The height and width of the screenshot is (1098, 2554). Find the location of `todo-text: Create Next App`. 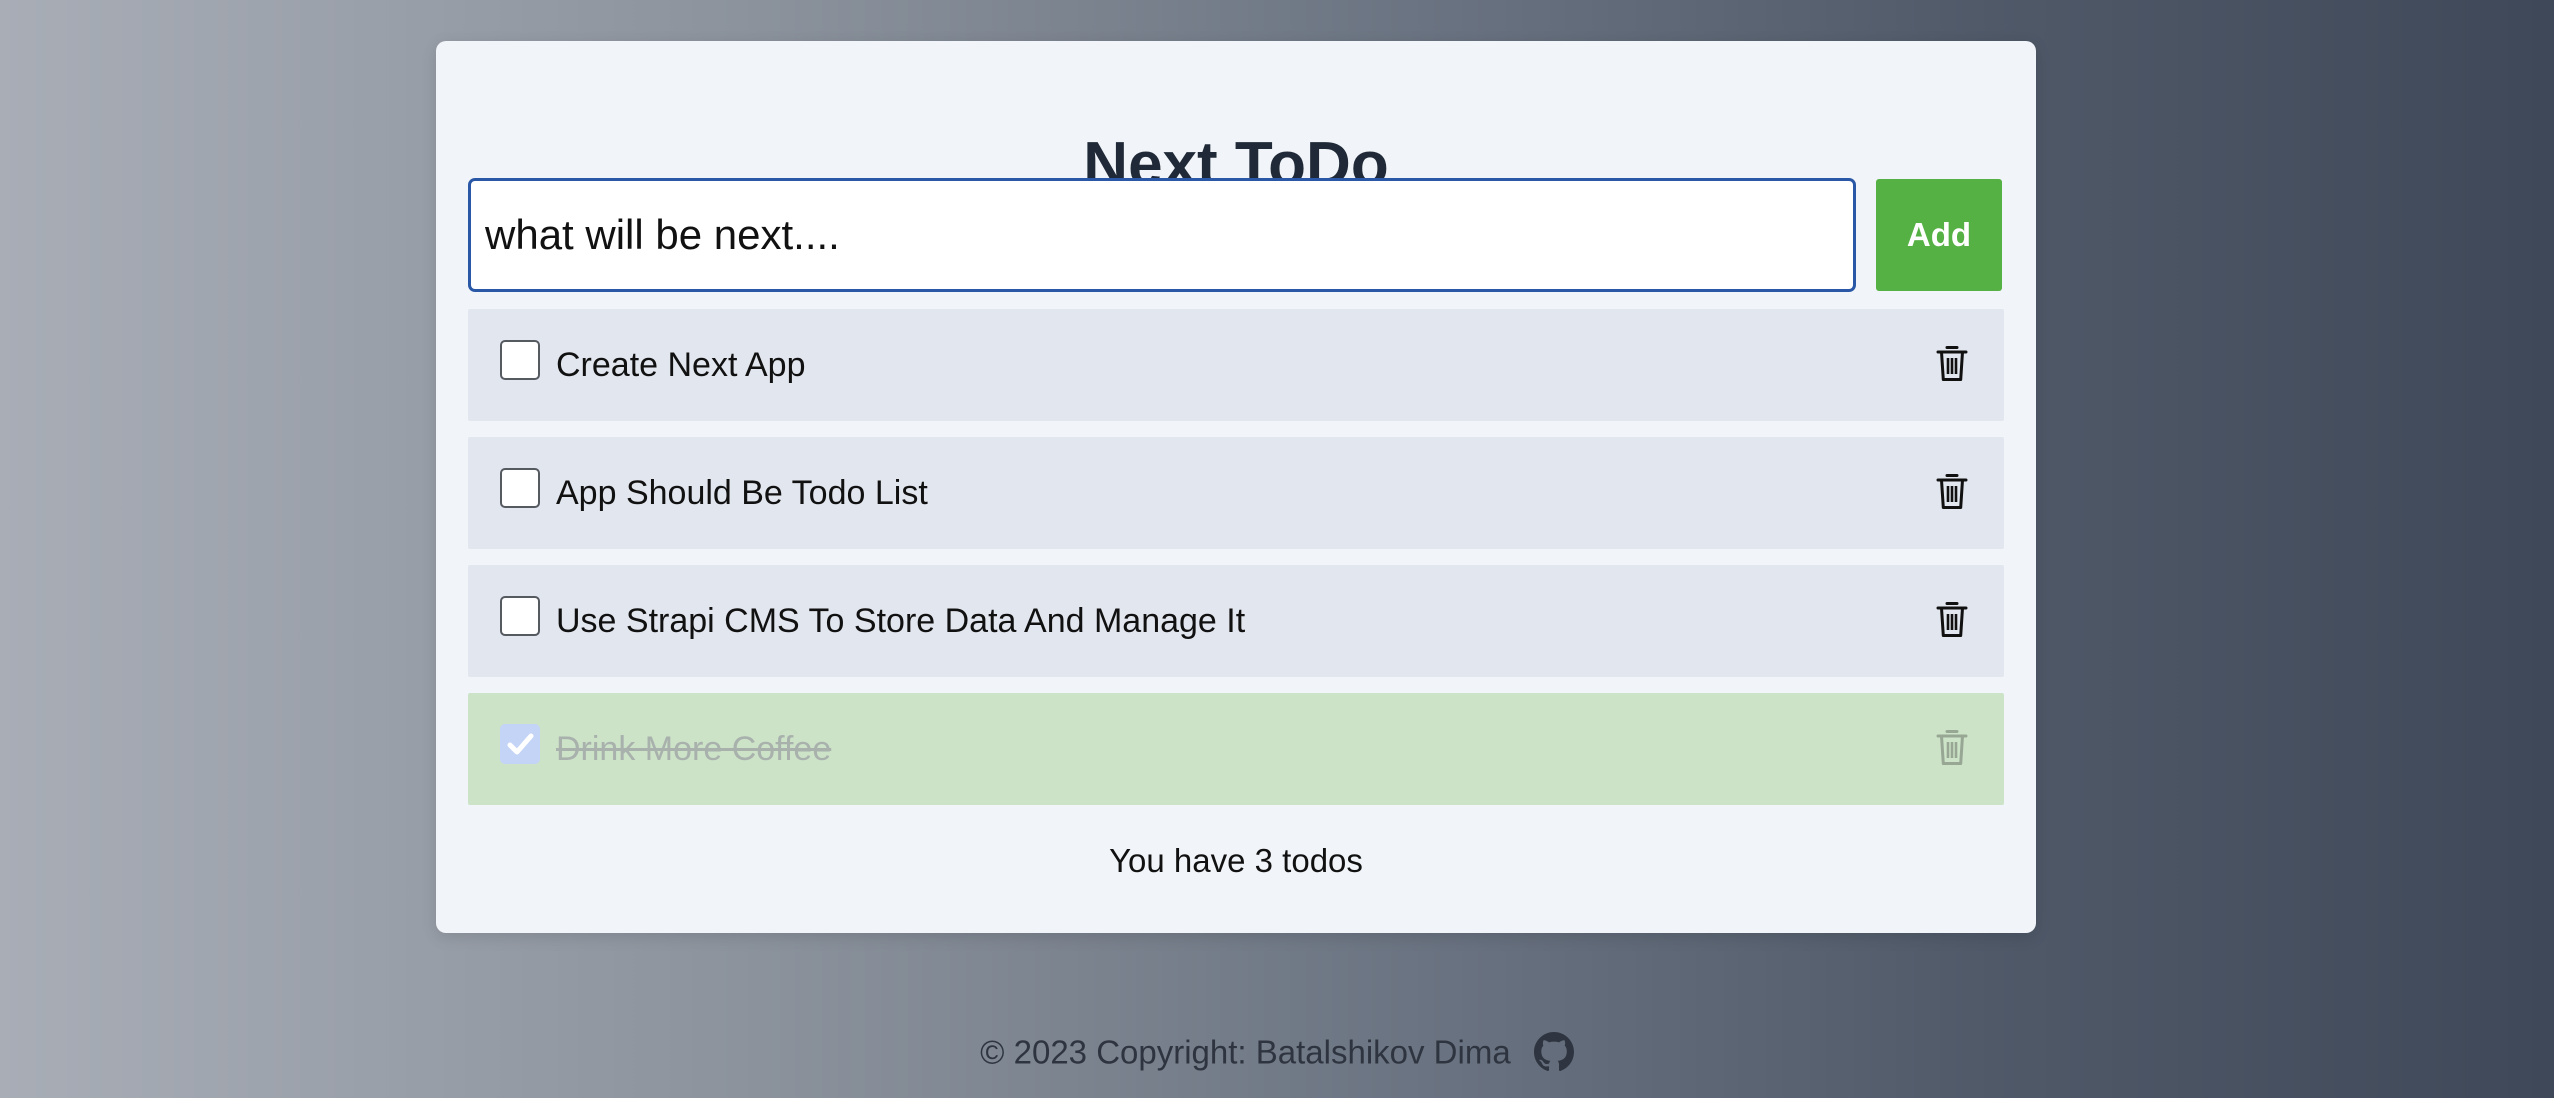

todo-text: Create Next App is located at coordinates (681, 365).